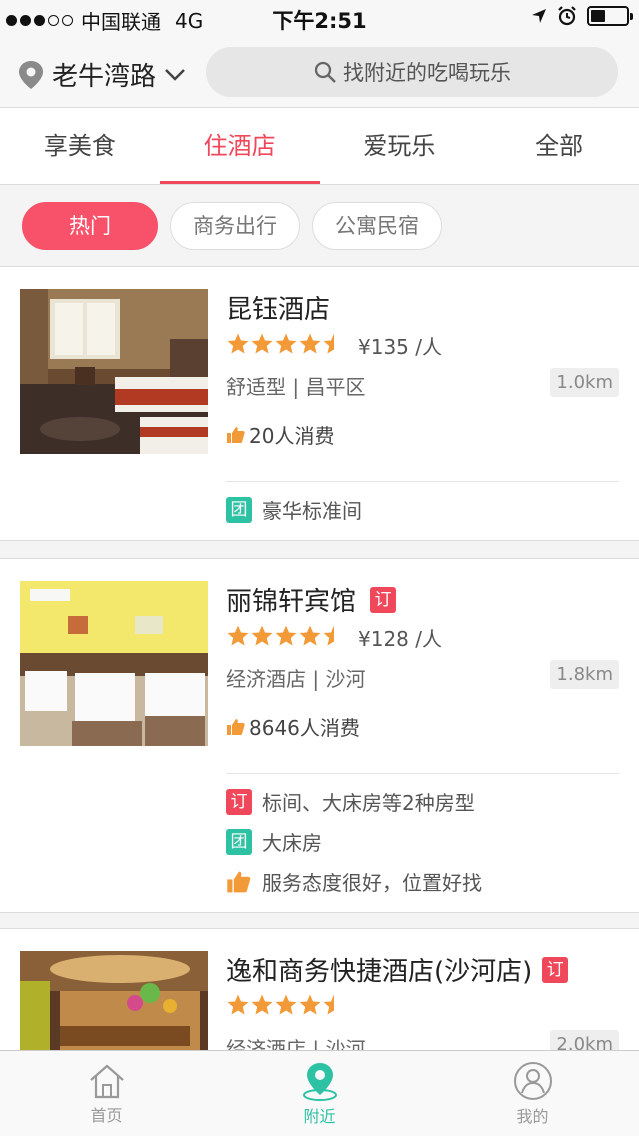  What do you see at coordinates (379, 972) in the screenshot?
I see `hotel-name: 逸和商务快捷酒店(沙河店)` at bounding box center [379, 972].